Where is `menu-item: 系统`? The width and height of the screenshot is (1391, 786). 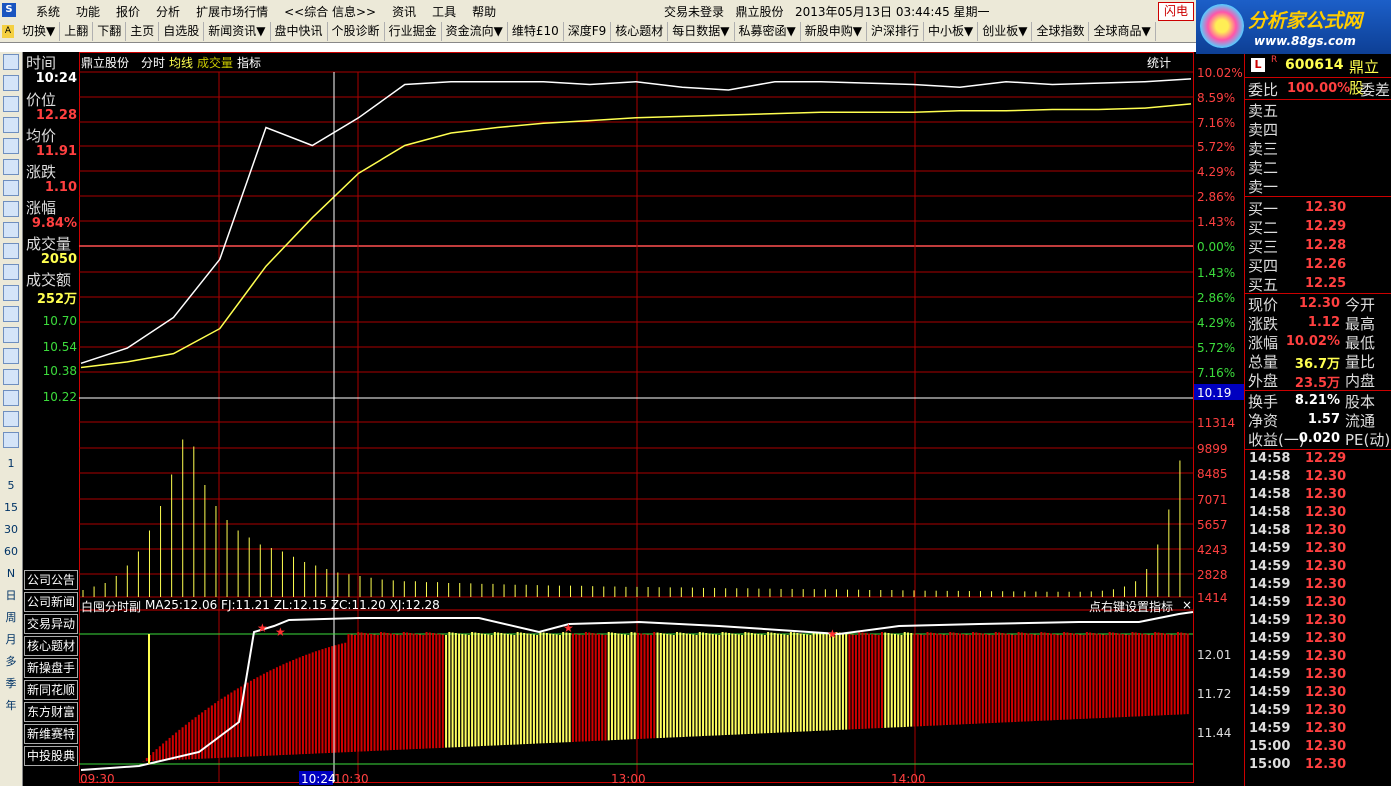
menu-item: 系统 is located at coordinates (48, 11).